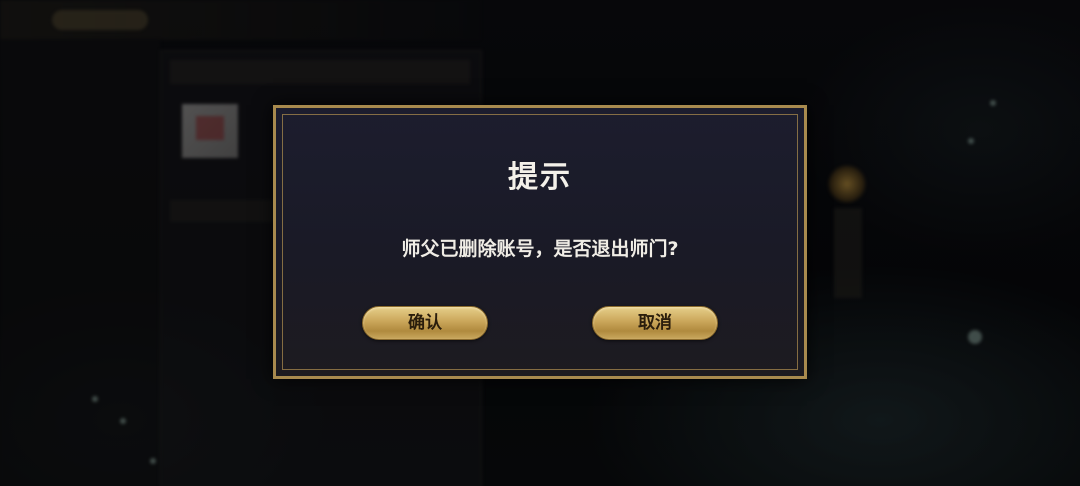 The height and width of the screenshot is (486, 1080). I want to click on dialog-title: 提示, so click(540, 177).